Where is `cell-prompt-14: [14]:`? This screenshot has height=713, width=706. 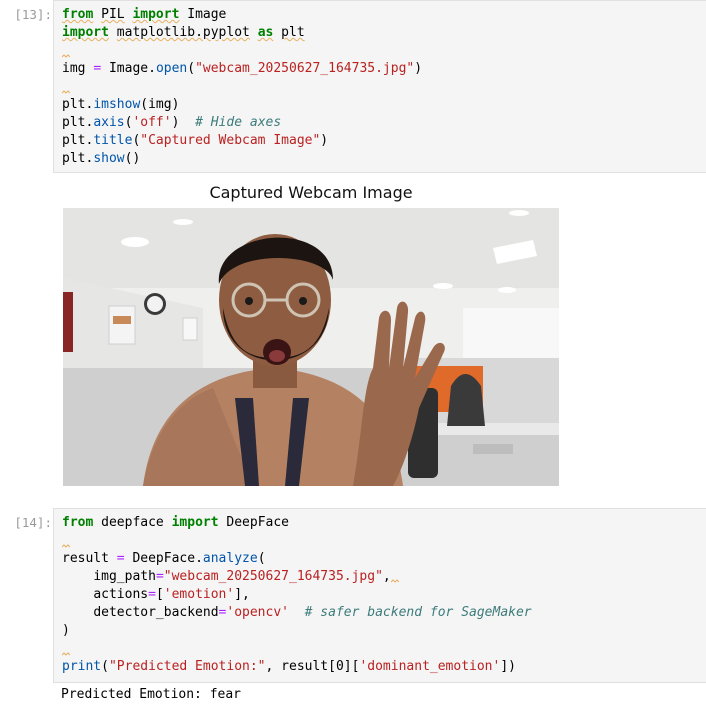 cell-prompt-14: [14]: is located at coordinates (33, 522).